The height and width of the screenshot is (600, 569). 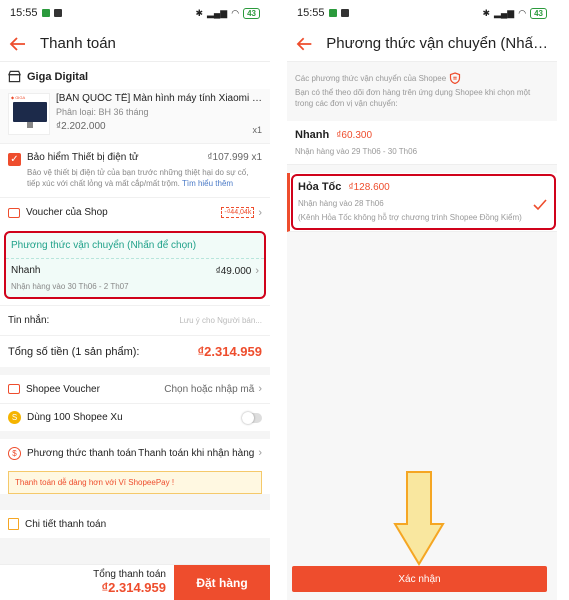 What do you see at coordinates (102, 112) in the screenshot?
I see `product-variant: Phân loại: BH 36 tháng` at bounding box center [102, 112].